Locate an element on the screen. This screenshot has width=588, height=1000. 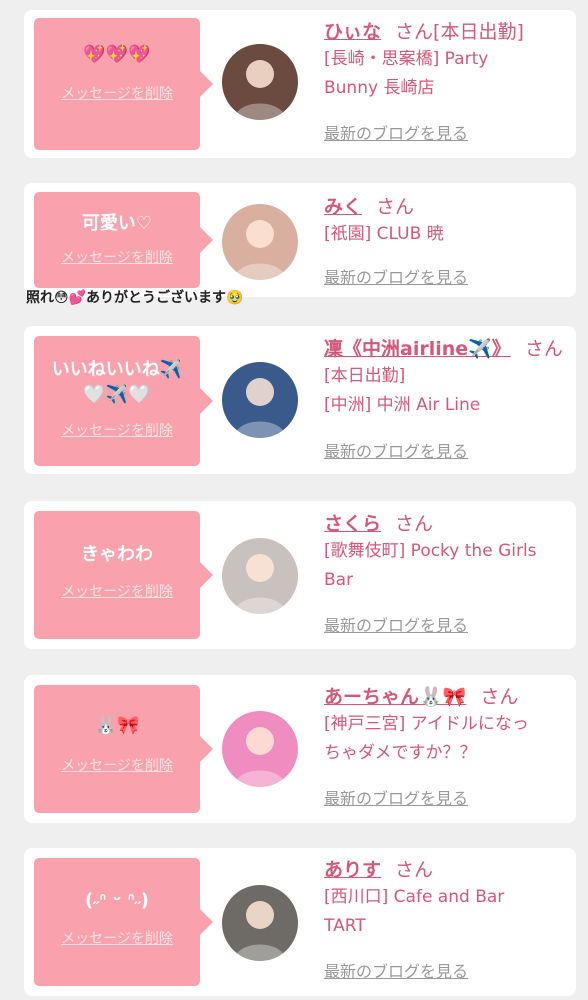
status-tag: [本日出勤] is located at coordinates (478, 32).